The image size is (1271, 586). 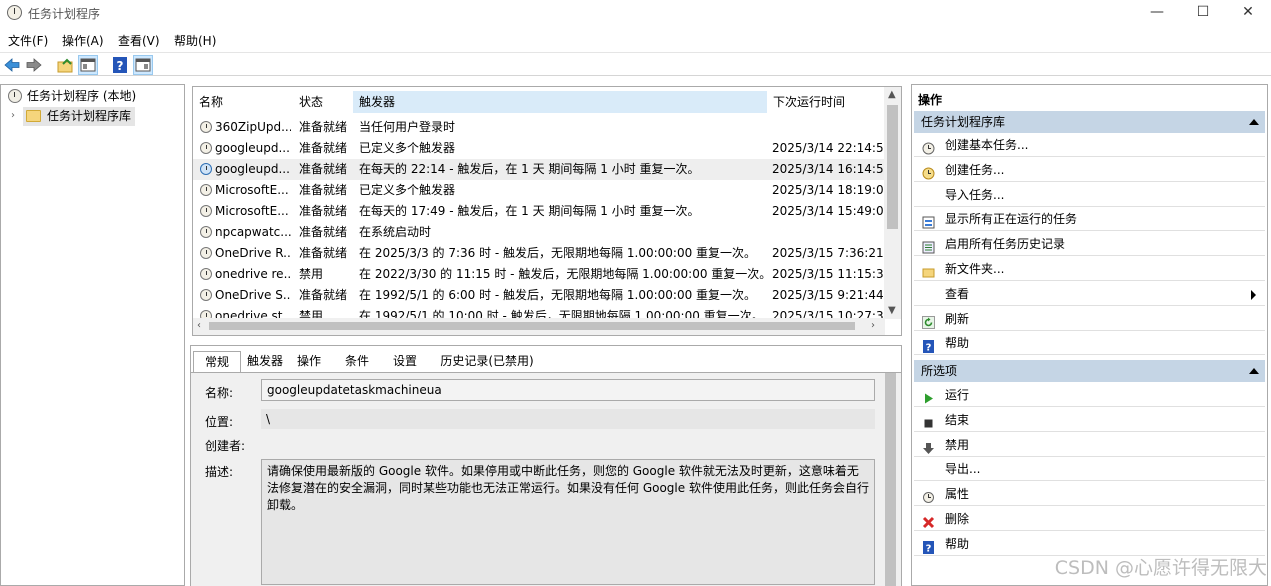 I want to click on menu-action: 操作(A), so click(x=83, y=40).